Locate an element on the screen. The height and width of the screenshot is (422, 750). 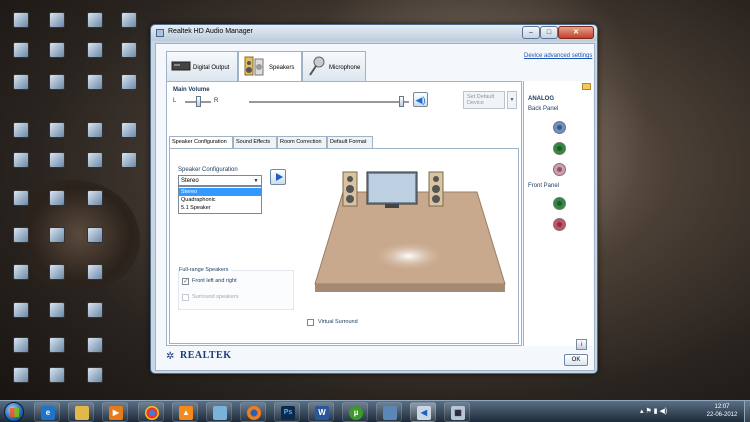
taskbar-firefox is located at coordinates (253, 412).